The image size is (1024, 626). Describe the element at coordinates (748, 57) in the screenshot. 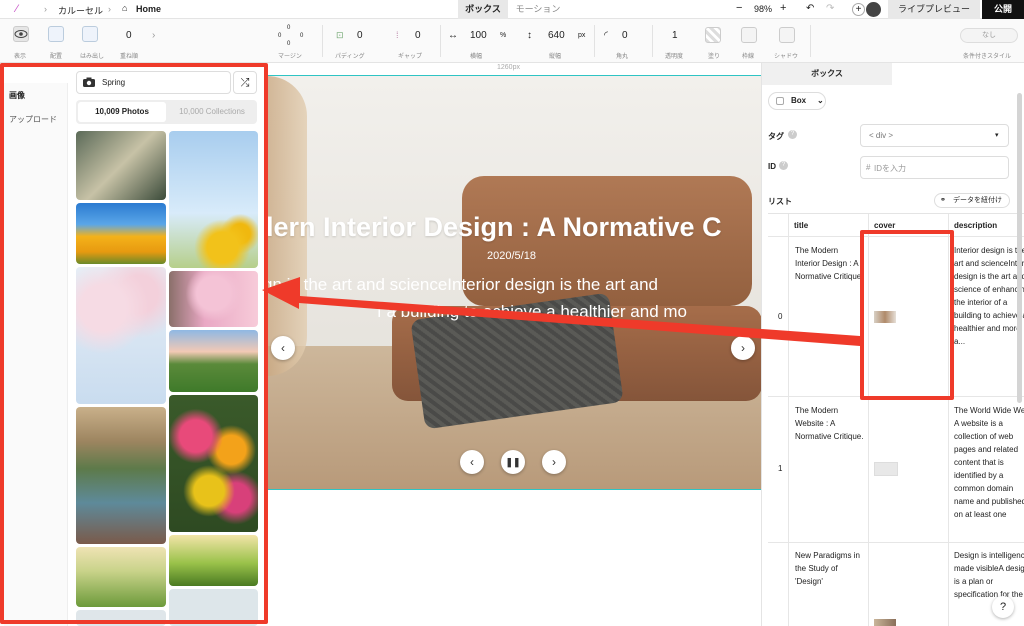

I see `border-label: 枠線` at that location.